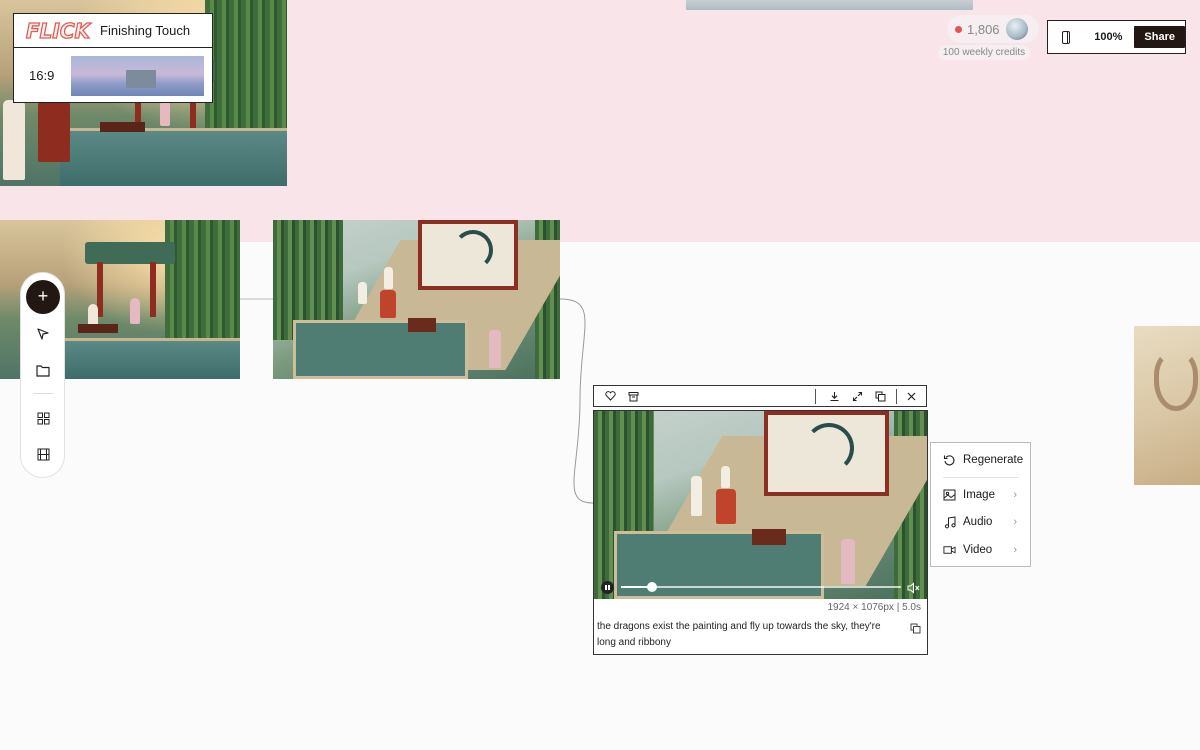 The width and height of the screenshot is (1200, 750). I want to click on share-button: Share, so click(1159, 37).